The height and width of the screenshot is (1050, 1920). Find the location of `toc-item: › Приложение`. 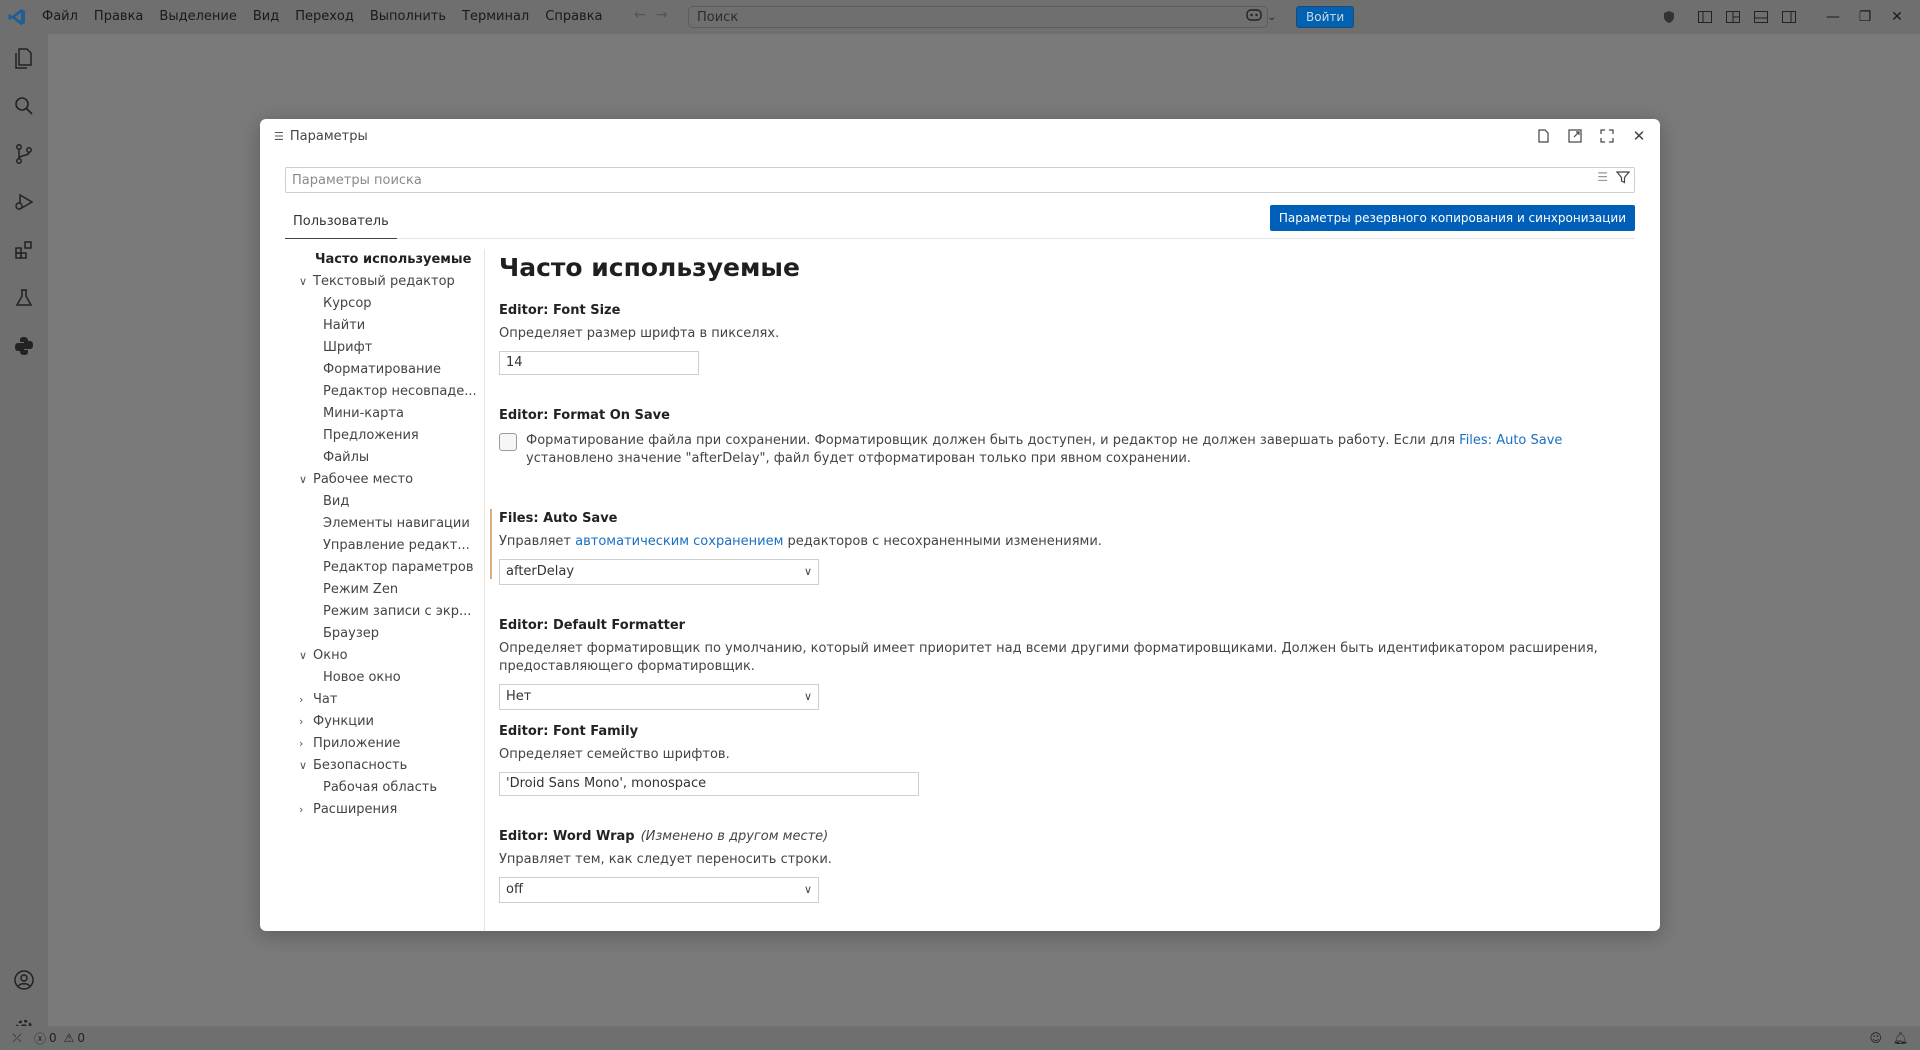

toc-item: › Приложение is located at coordinates (349, 744).